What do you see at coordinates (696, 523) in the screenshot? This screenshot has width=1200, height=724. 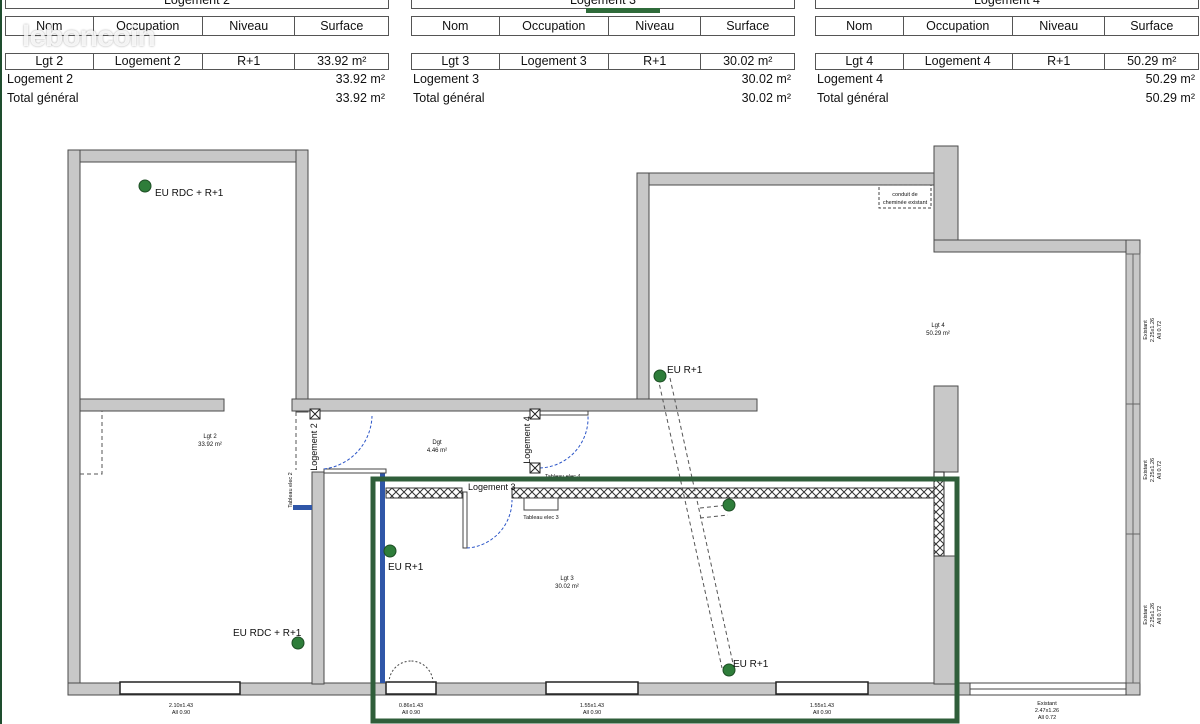 I see `pipe-route-lgt4-to-lgt3` at bounding box center [696, 523].